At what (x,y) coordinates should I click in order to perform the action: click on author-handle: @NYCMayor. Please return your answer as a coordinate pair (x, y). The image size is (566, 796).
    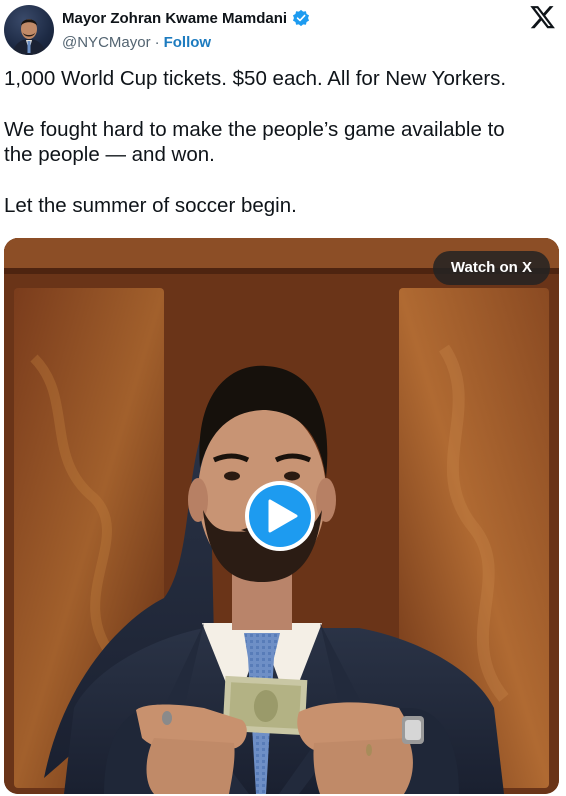
    Looking at the image, I should click on (106, 42).